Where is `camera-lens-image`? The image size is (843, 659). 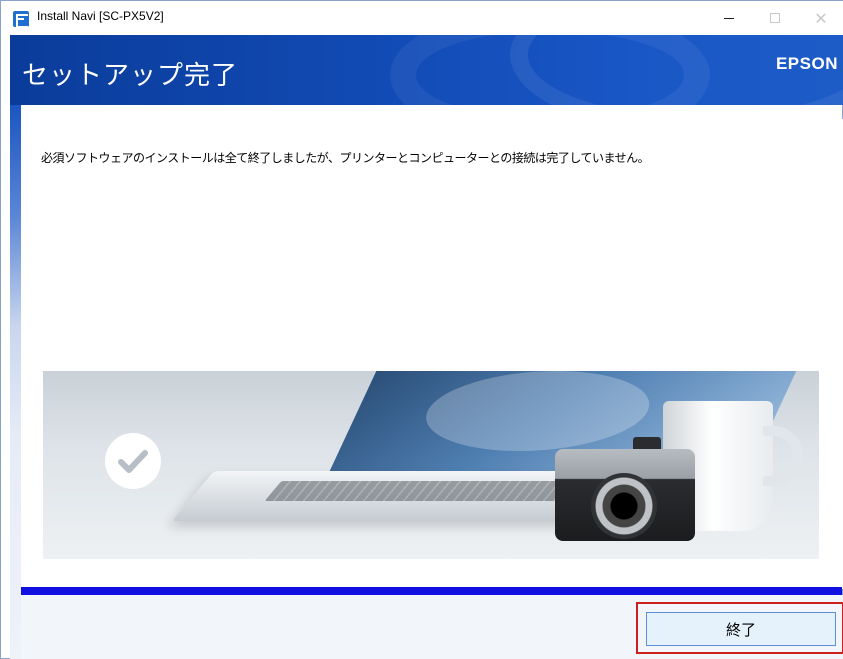
camera-lens-image is located at coordinates (624, 506).